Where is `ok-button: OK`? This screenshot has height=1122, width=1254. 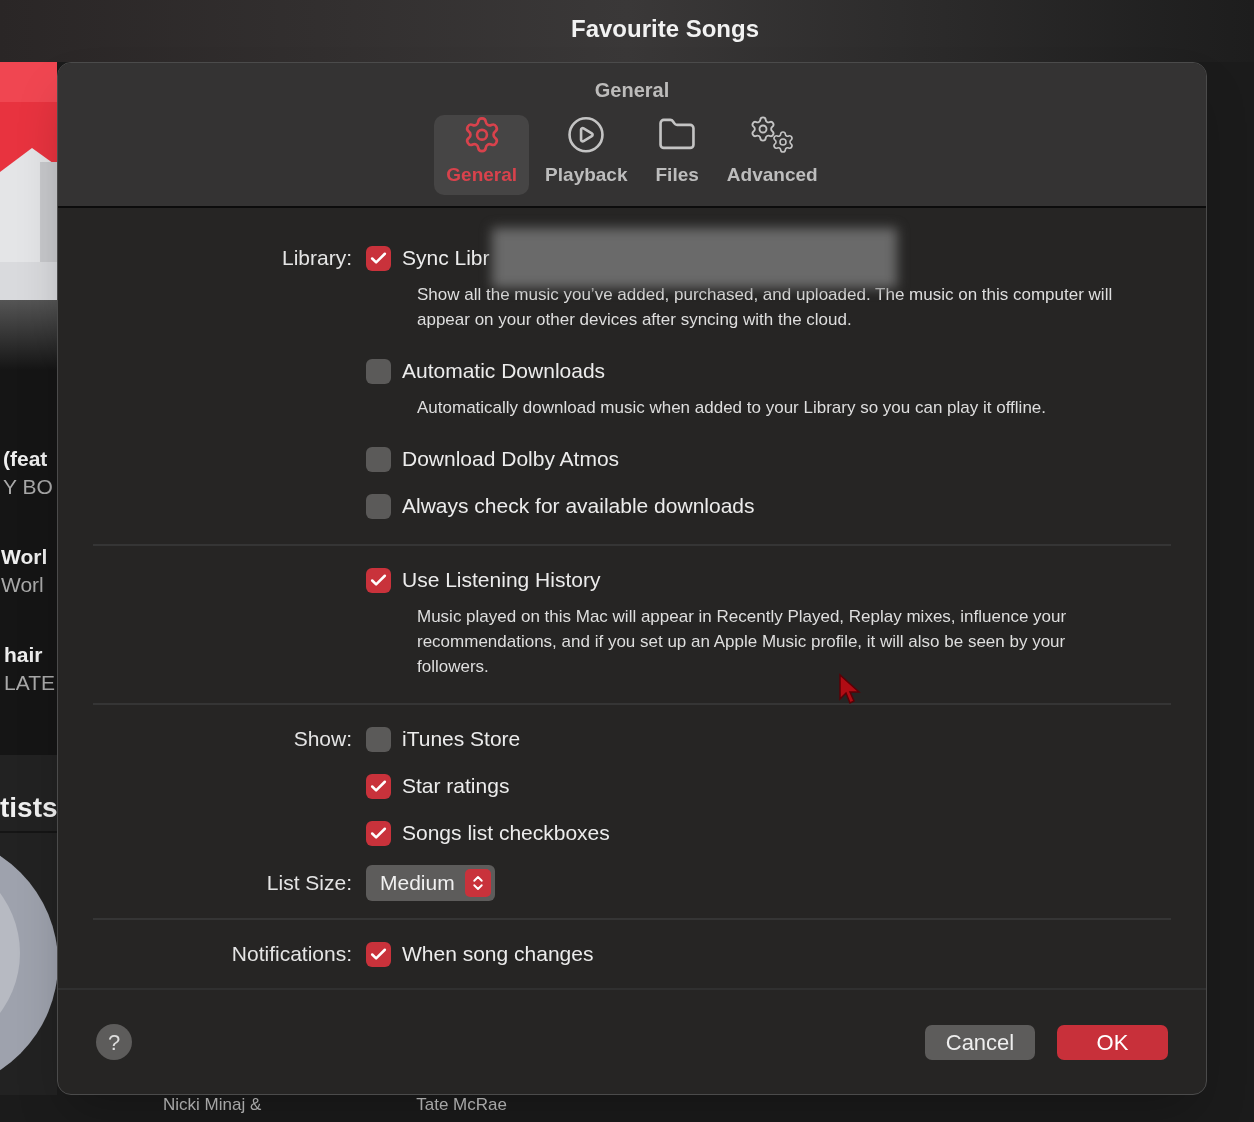
ok-button: OK is located at coordinates (1112, 1042).